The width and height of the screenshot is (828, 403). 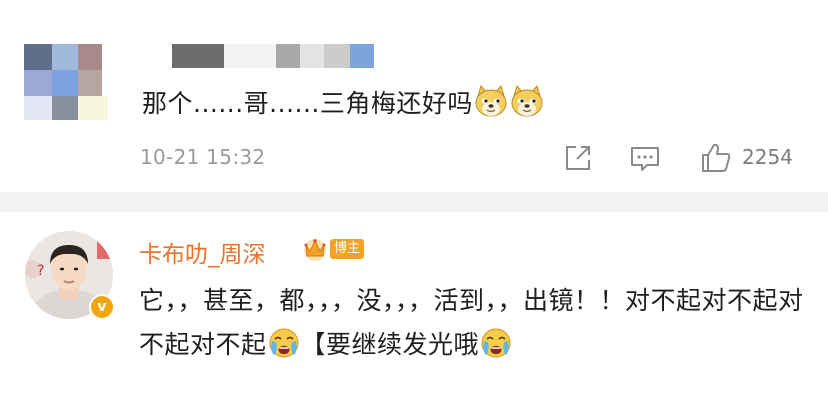 What do you see at coordinates (390, 344) in the screenshot?
I see `comment-text-part-2: 【要继续发光哦` at bounding box center [390, 344].